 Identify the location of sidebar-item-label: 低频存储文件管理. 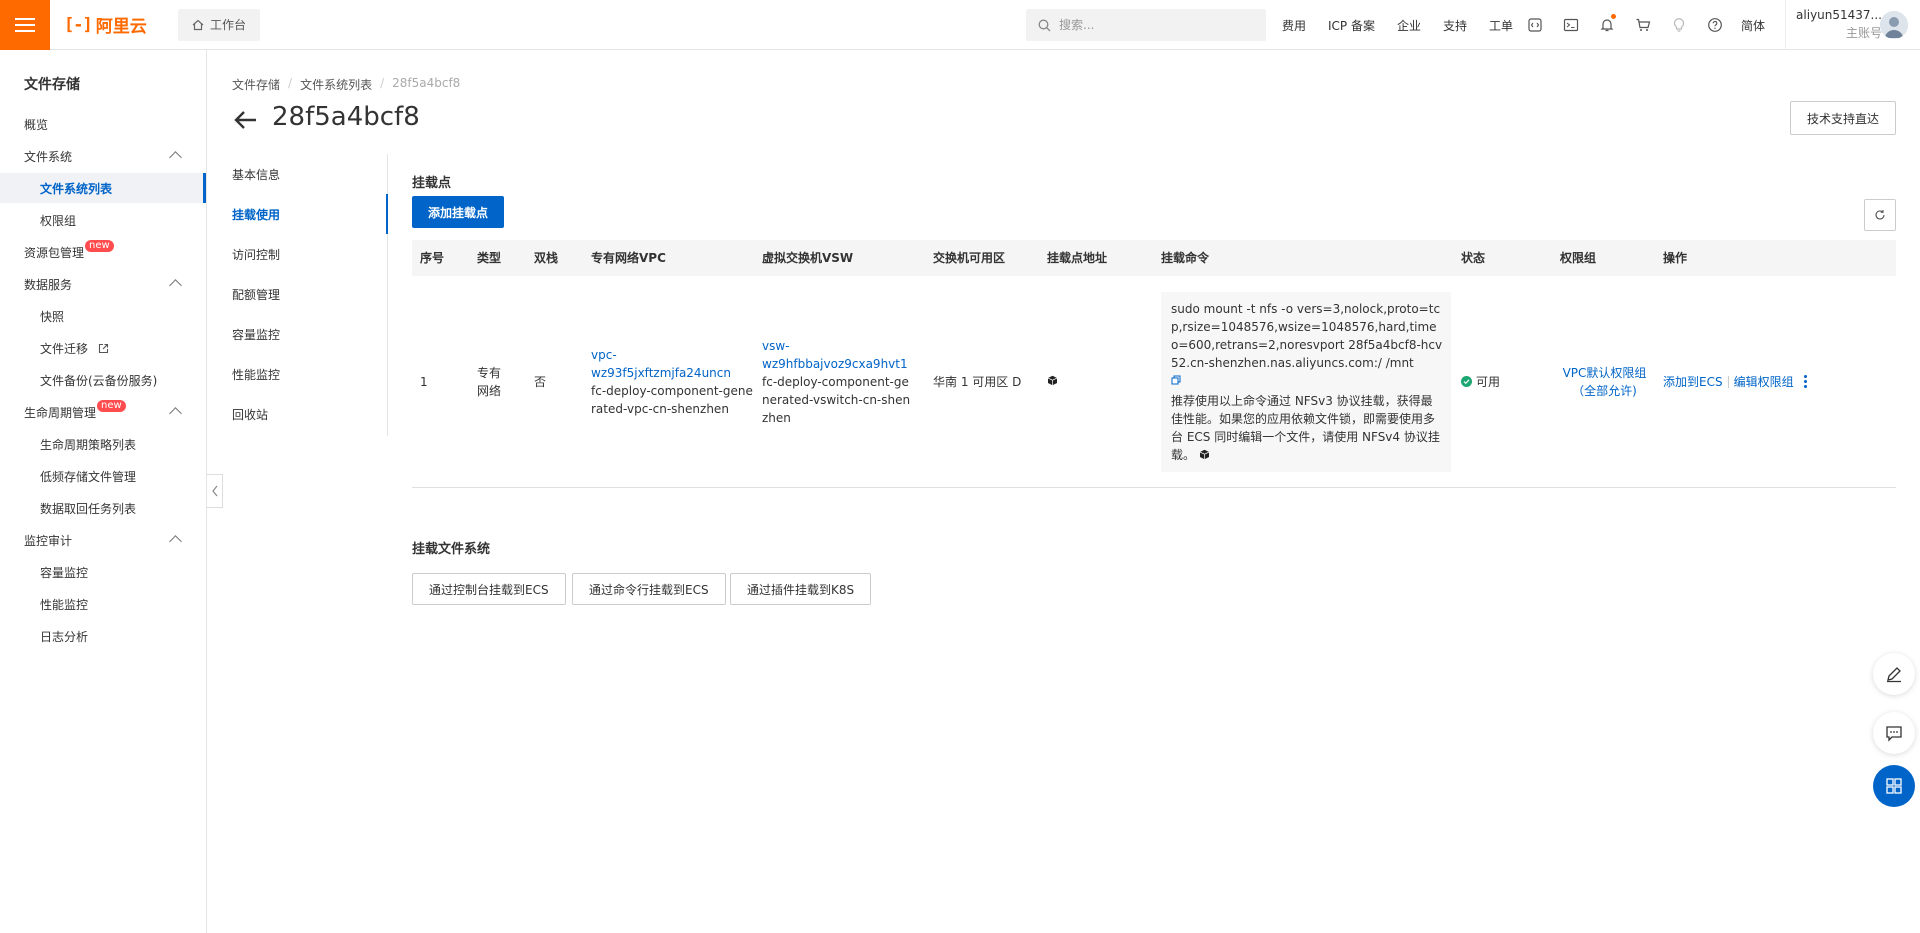
(88, 476).